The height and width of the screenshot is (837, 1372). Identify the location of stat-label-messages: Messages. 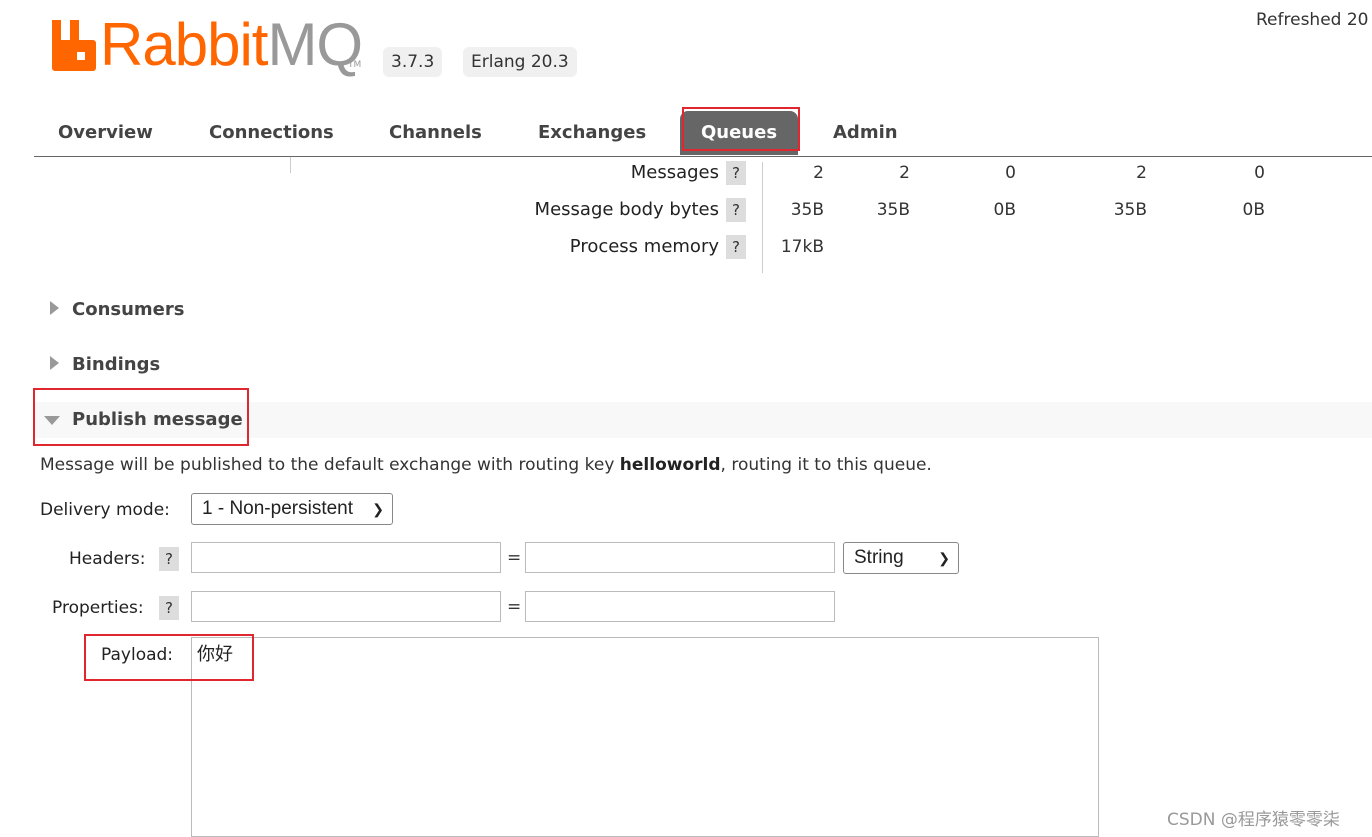
(674, 172).